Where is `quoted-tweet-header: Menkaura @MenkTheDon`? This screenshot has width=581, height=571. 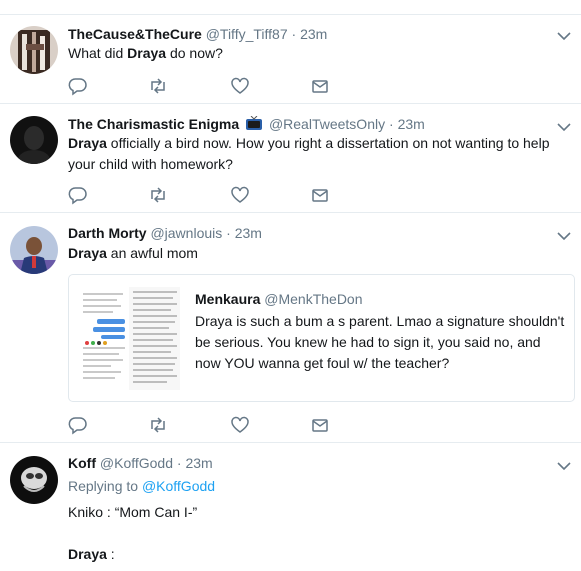
quoted-tweet-header: Menkaura @MenkTheDon is located at coordinates (279, 299).